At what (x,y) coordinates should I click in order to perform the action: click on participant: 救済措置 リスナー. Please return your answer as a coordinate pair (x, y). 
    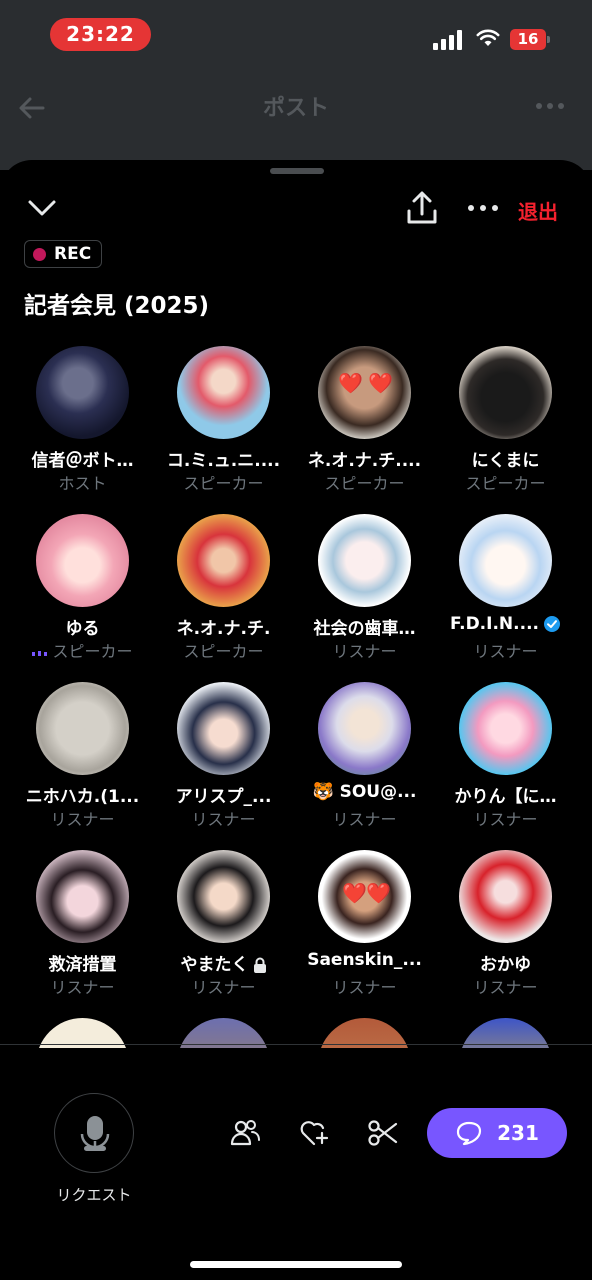
    Looking at the image, I should click on (82, 925).